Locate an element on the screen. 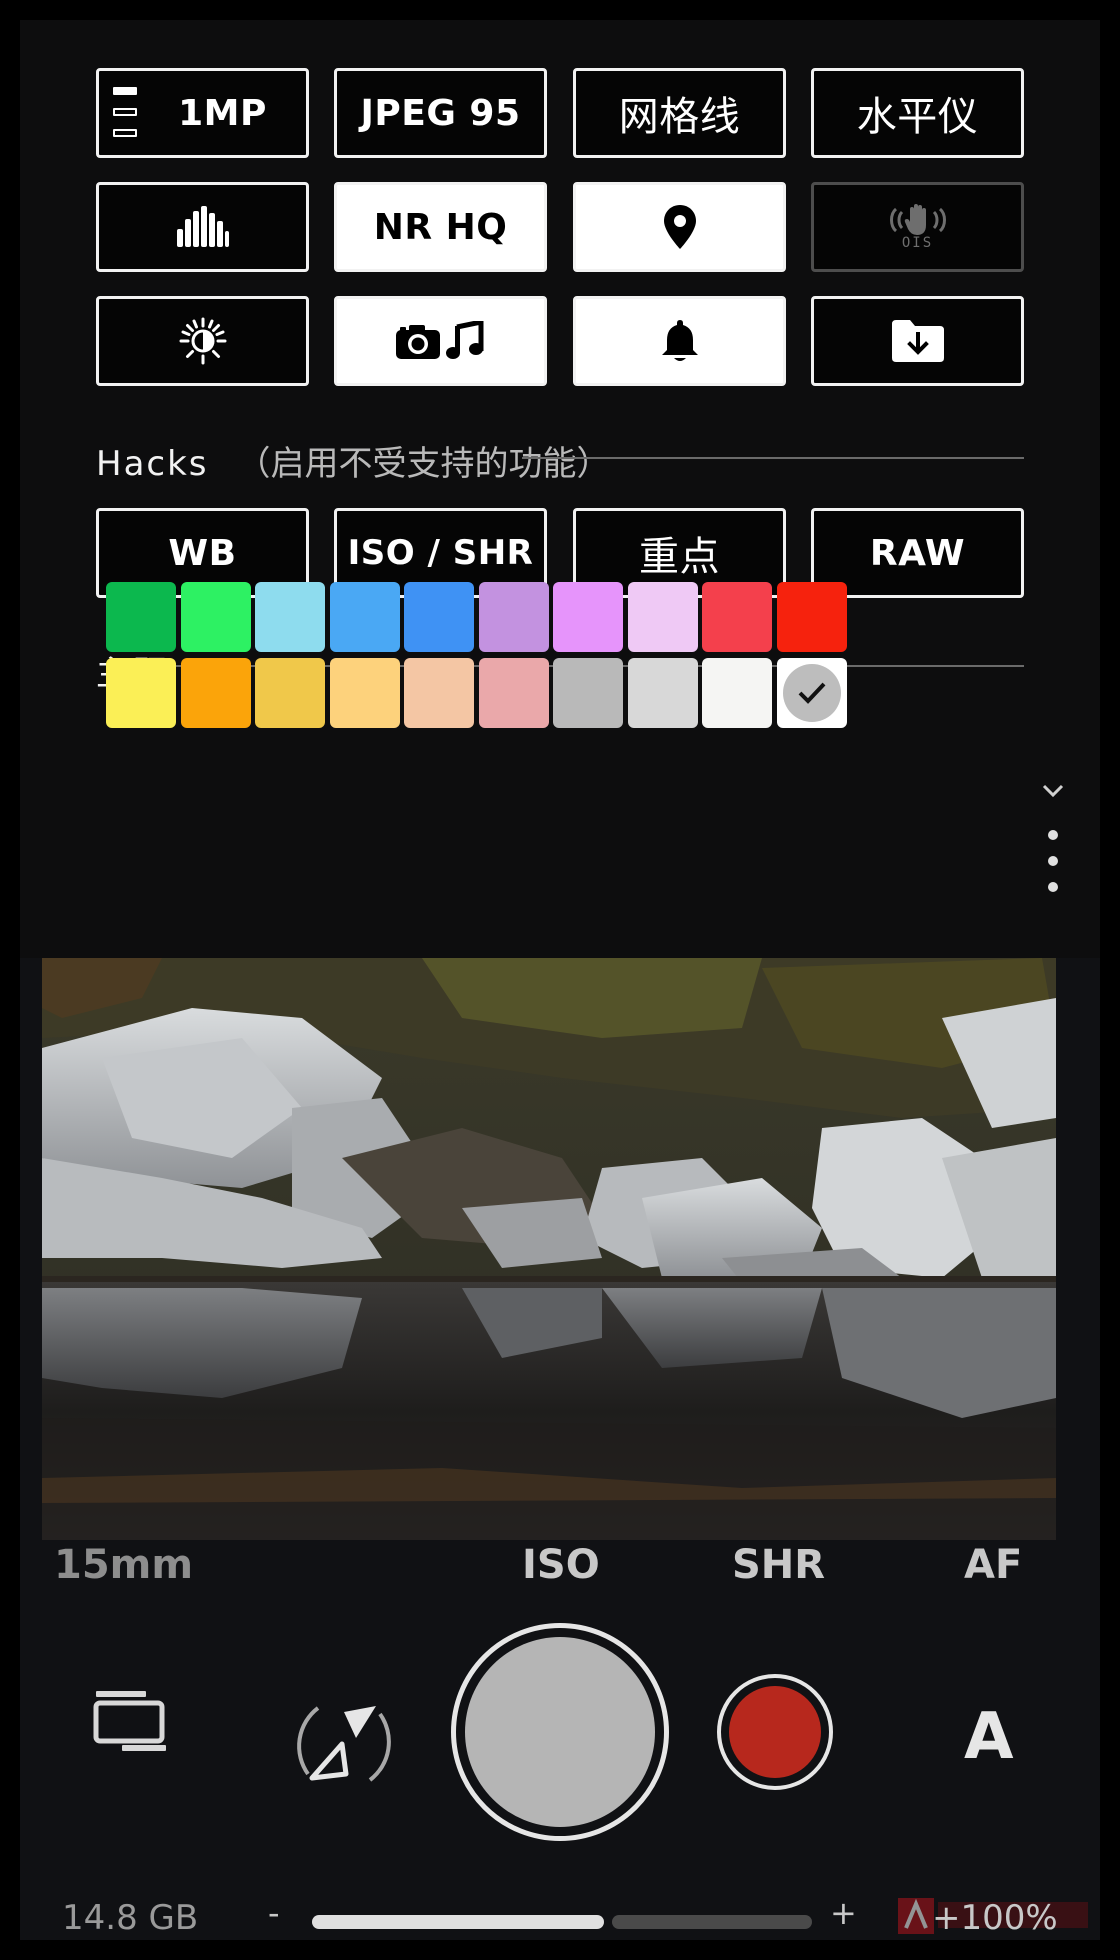 The width and height of the screenshot is (1120, 1960). exposure-button is located at coordinates (202, 341).